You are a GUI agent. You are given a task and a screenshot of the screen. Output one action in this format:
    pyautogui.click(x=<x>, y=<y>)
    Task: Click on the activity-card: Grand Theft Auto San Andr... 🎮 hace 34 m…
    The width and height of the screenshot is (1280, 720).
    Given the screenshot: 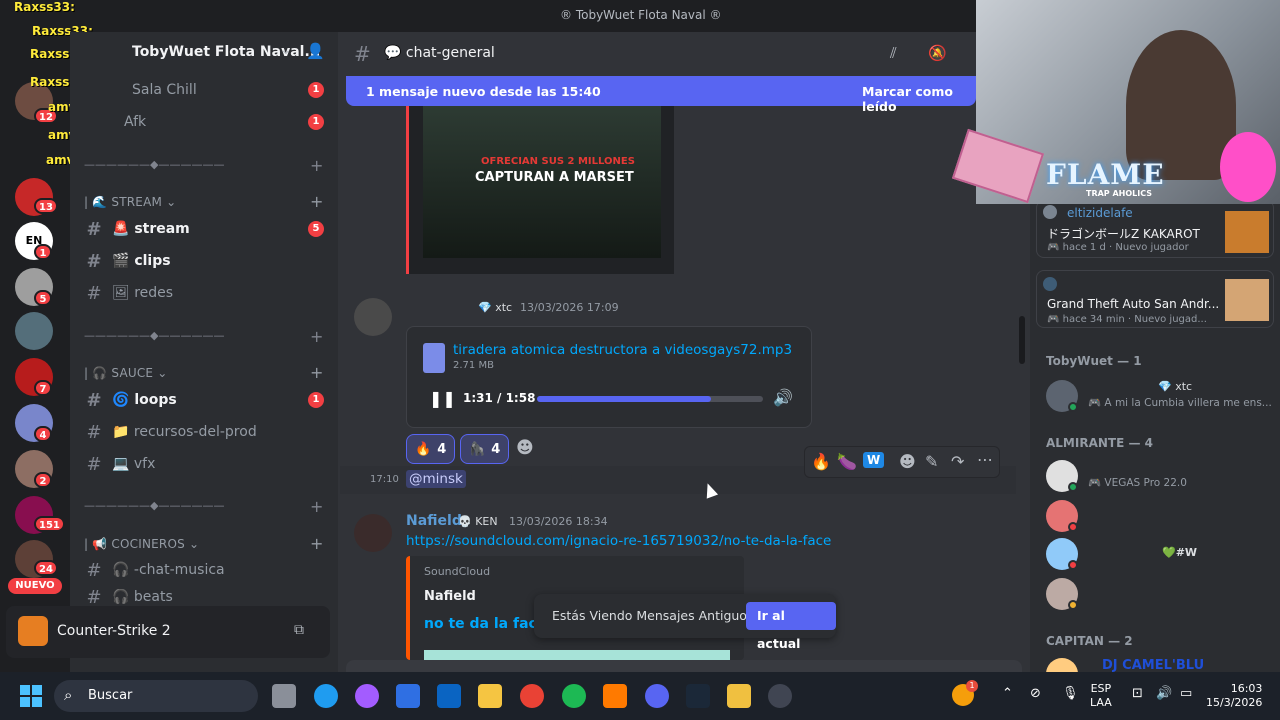 What is the action you would take?
    pyautogui.click(x=1155, y=299)
    